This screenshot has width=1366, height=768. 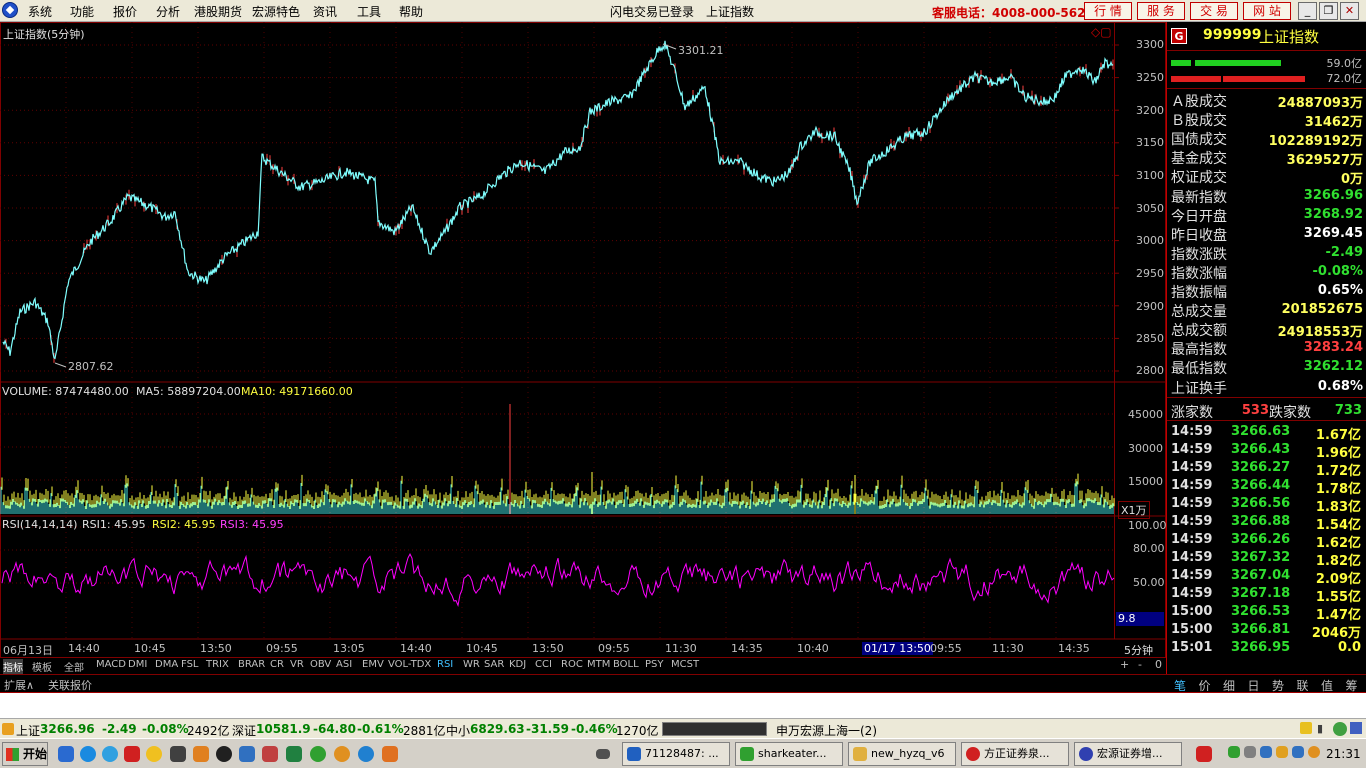 What do you see at coordinates (244, 731) in the screenshot?
I see `sz-index-name: 深证` at bounding box center [244, 731].